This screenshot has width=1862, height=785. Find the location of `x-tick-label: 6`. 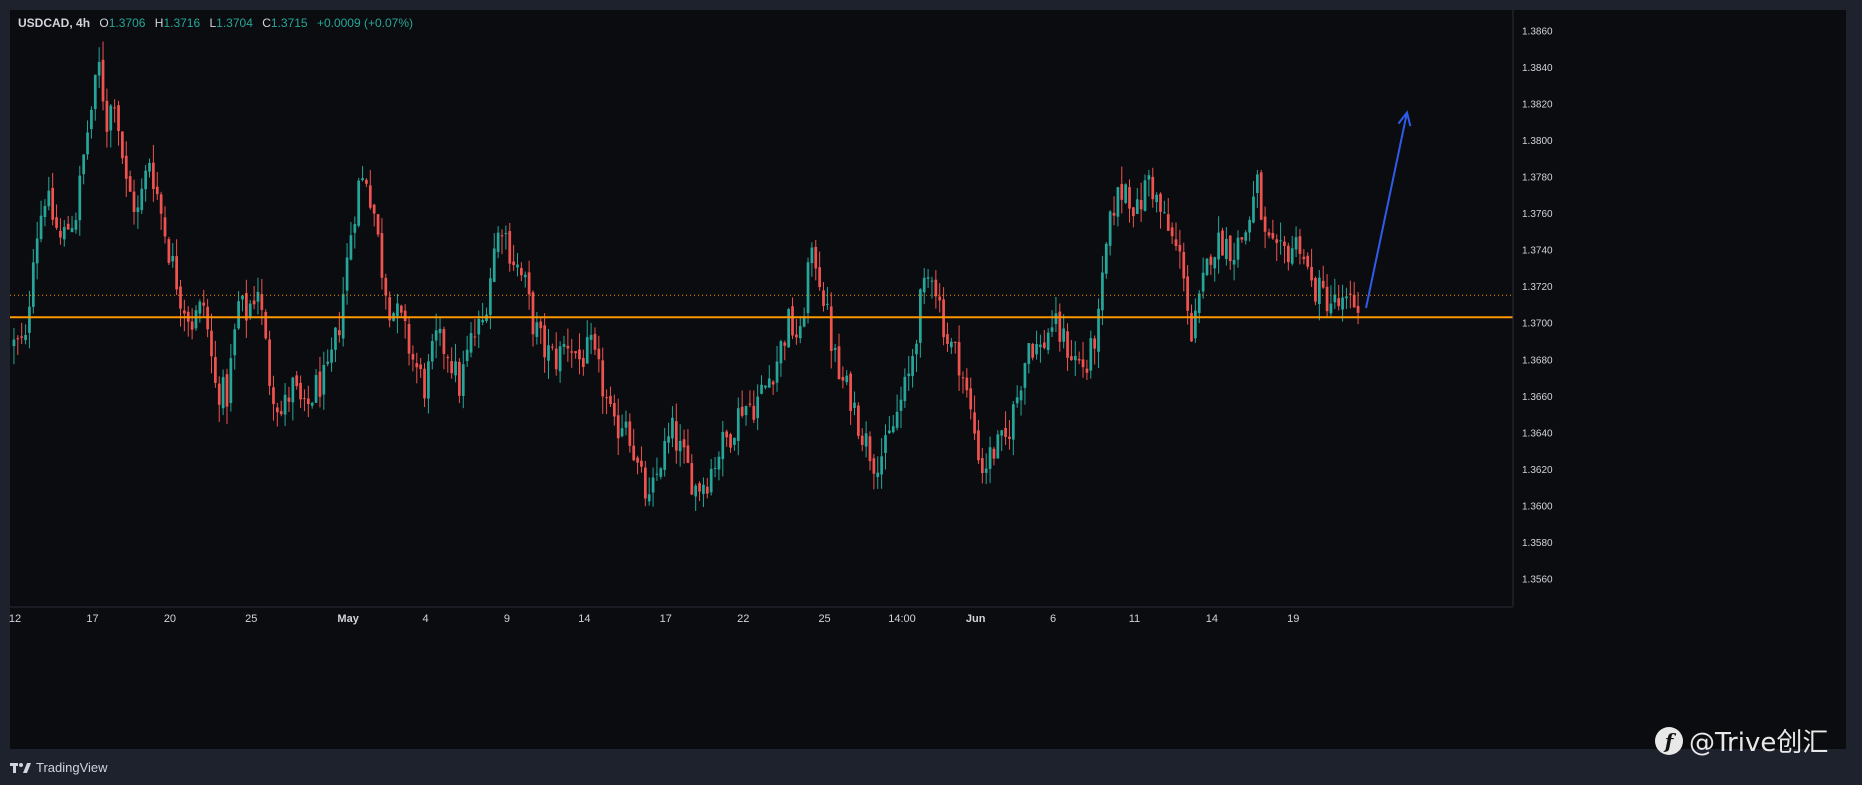

x-tick-label: 6 is located at coordinates (1053, 619).